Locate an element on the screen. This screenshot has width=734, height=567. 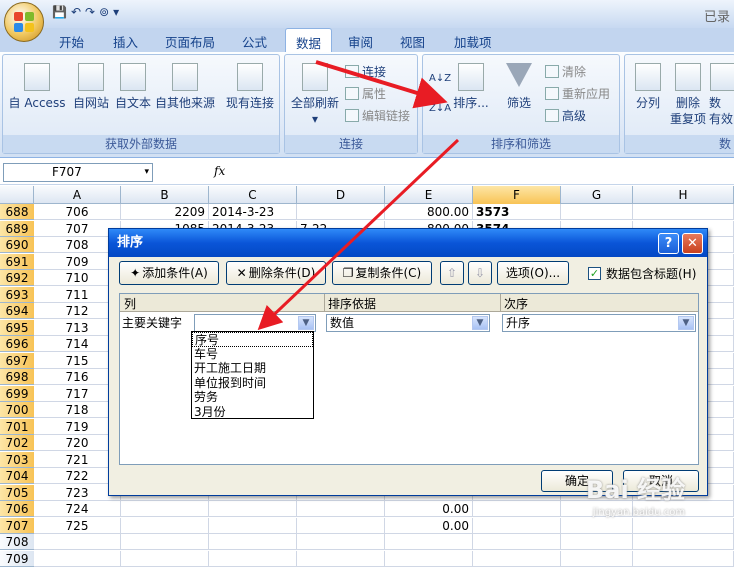
connections-button: 连接 is located at coordinates (365, 71).